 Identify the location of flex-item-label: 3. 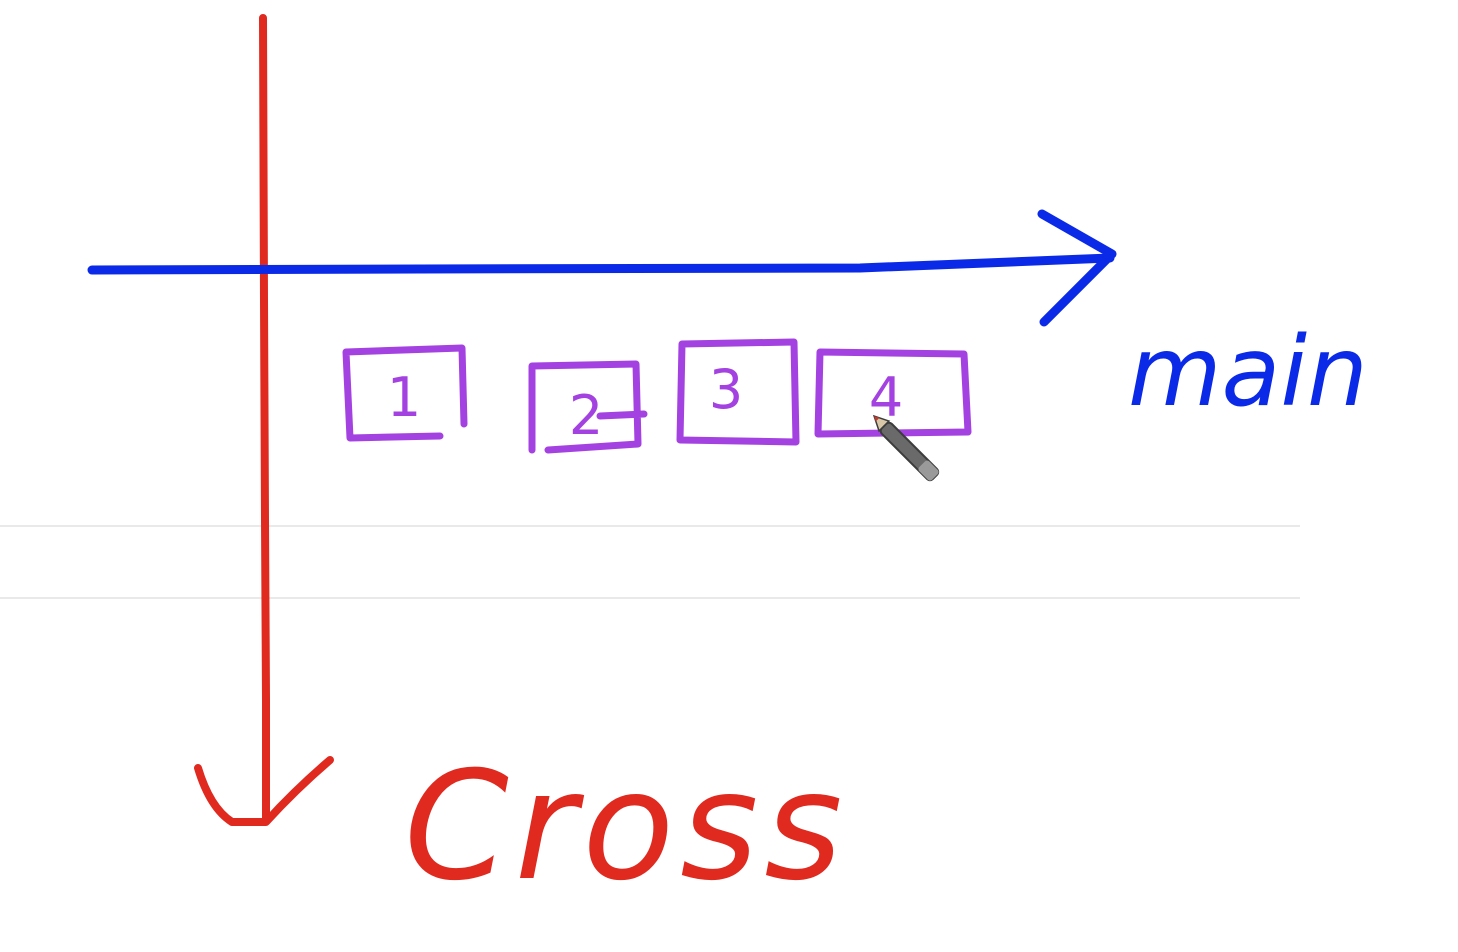
(726, 389).